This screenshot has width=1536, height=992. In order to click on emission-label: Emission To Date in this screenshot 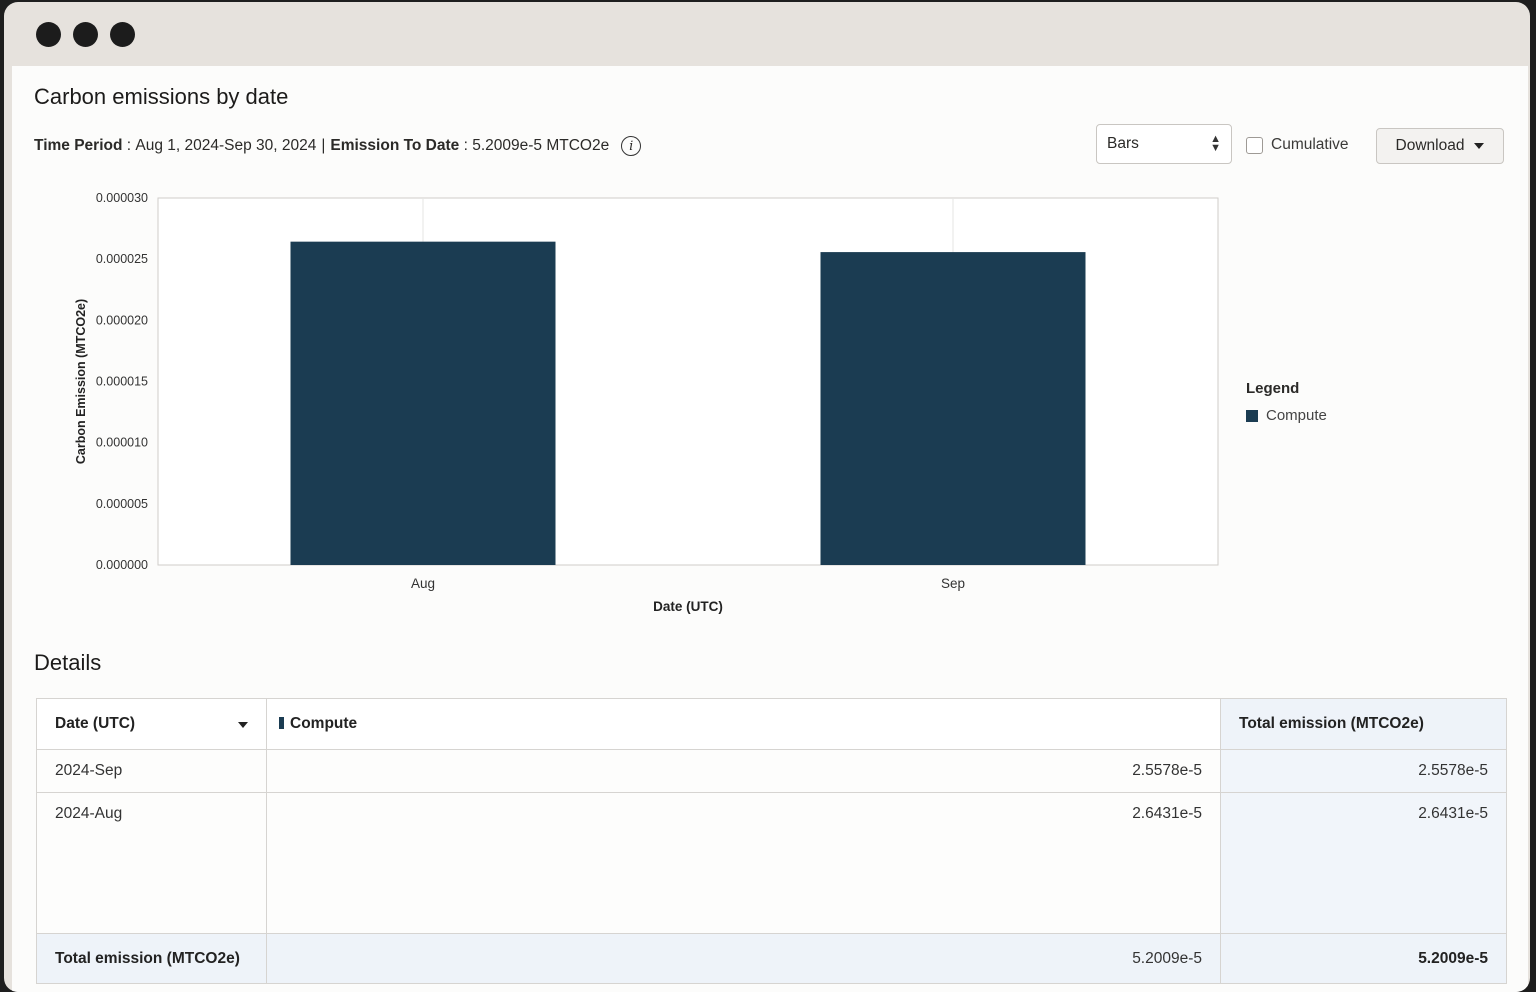, I will do `click(395, 145)`.